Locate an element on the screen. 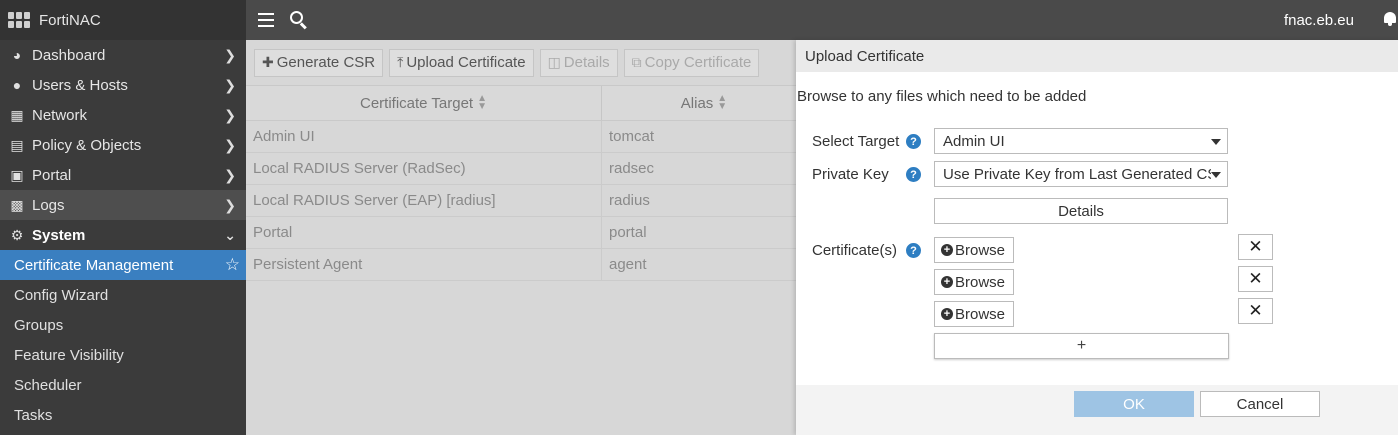  generate-csr-label: Generate CSR is located at coordinates (326, 62).